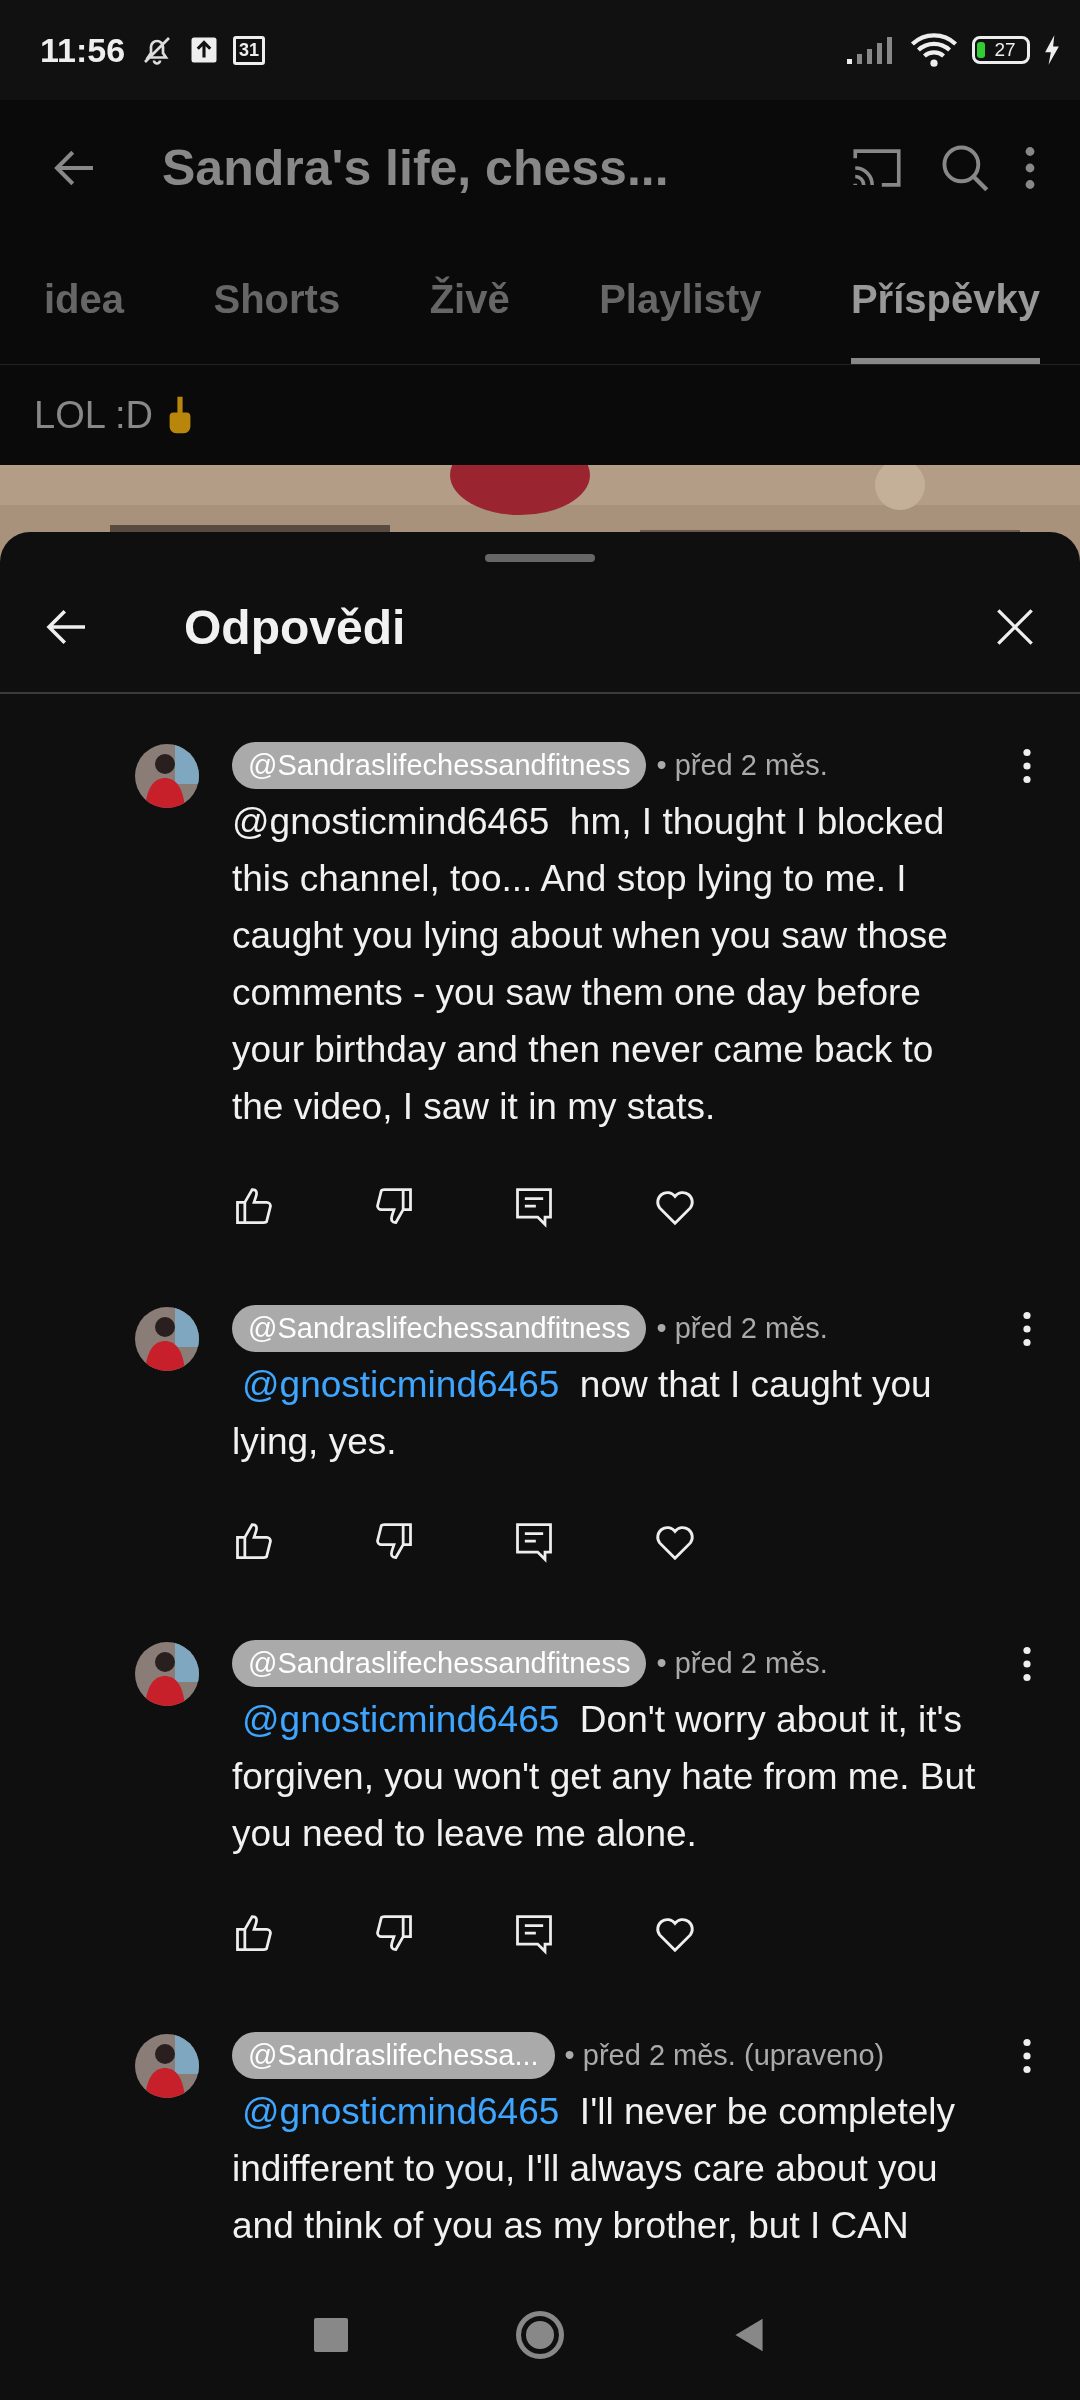  I want to click on reply-text: @gnosticmind6465 now that I caught you lying, yes., so click(582, 1413).